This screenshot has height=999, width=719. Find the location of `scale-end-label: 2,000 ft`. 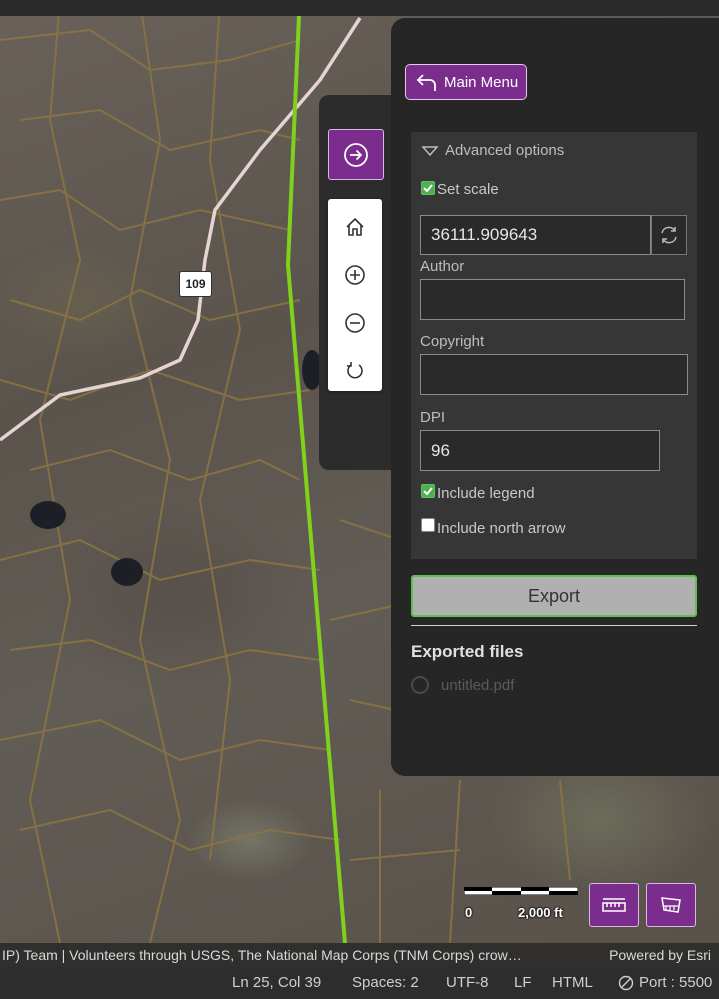

scale-end-label: 2,000 ft is located at coordinates (540, 912).